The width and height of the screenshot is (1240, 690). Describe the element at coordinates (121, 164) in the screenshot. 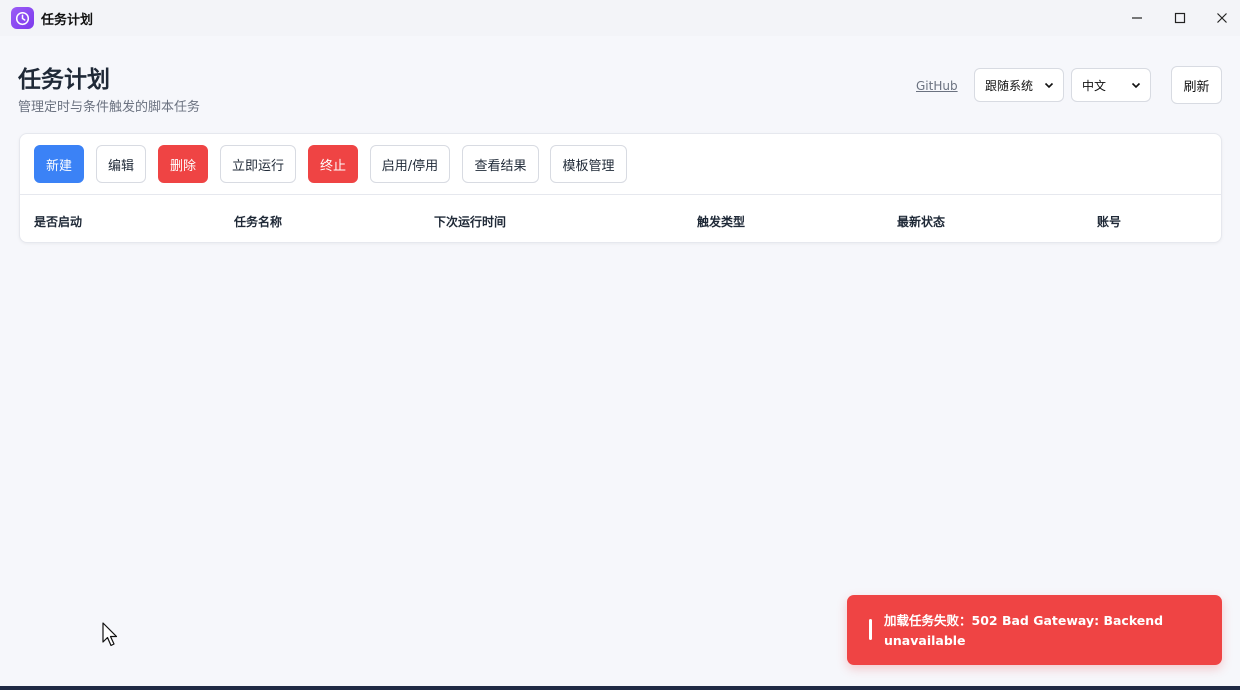

I see `edit-button: 编辑` at that location.